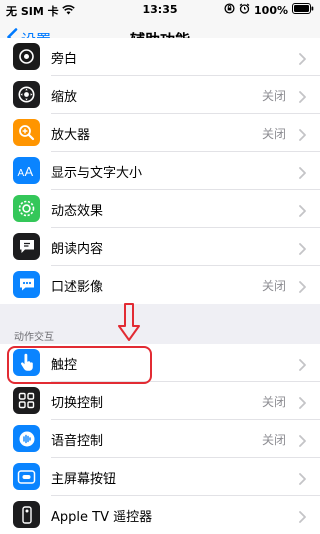  What do you see at coordinates (26, 438) in the screenshot?
I see `voice-control-icon` at bounding box center [26, 438].